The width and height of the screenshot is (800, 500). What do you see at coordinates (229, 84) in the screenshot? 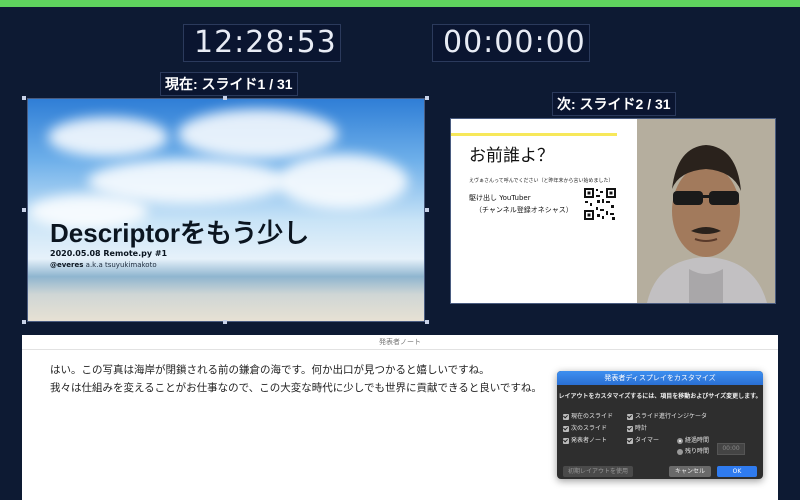
I see `current-slide-label: 現在: スライド1 / 31` at bounding box center [229, 84].